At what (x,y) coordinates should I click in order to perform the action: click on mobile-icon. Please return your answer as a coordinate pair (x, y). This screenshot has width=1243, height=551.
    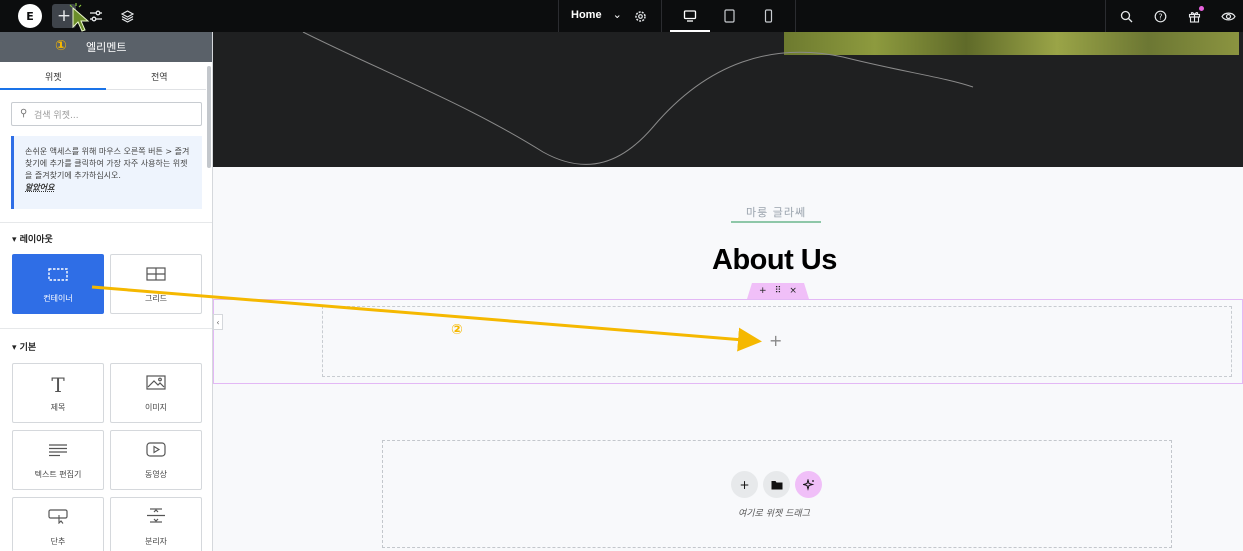
    Looking at the image, I should click on (768, 16).